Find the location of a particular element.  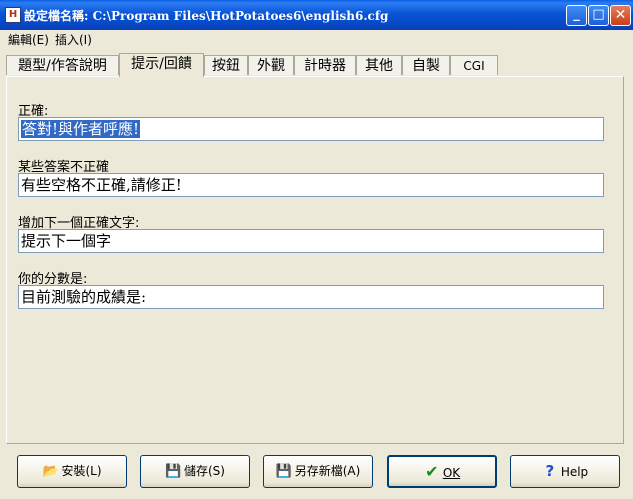

menu-edit: 編輯(E) is located at coordinates (28, 39).